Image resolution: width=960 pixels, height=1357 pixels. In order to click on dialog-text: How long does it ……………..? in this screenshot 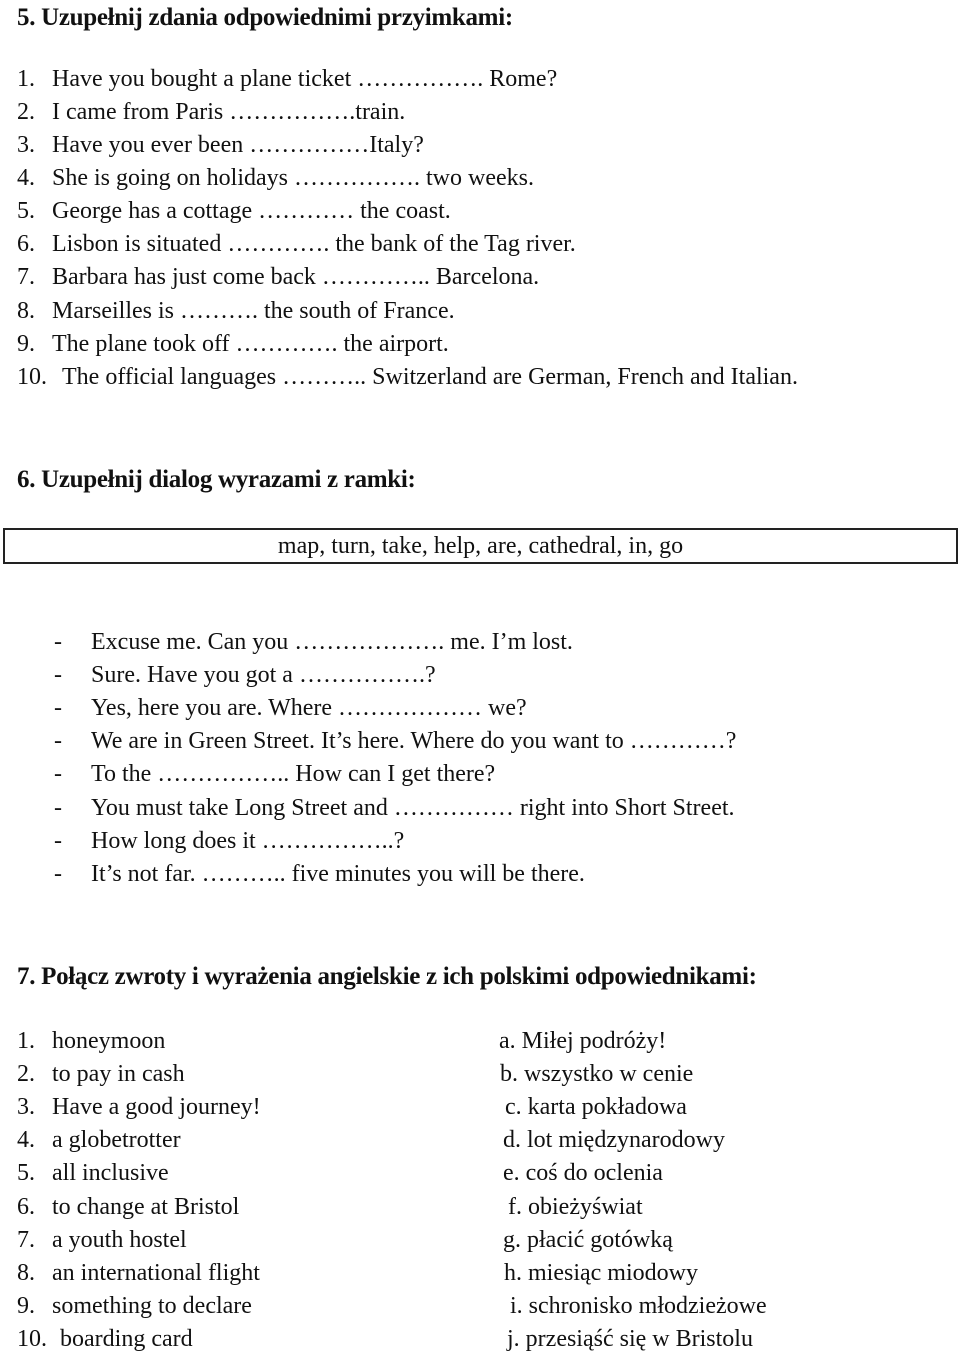, I will do `click(248, 841)`.